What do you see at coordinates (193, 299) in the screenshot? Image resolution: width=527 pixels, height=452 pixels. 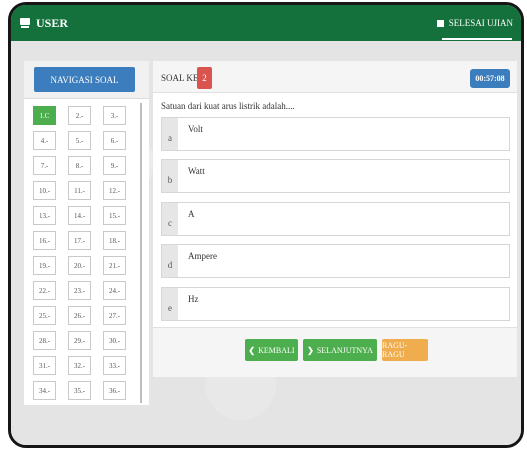 I see `option-text: Hz` at bounding box center [193, 299].